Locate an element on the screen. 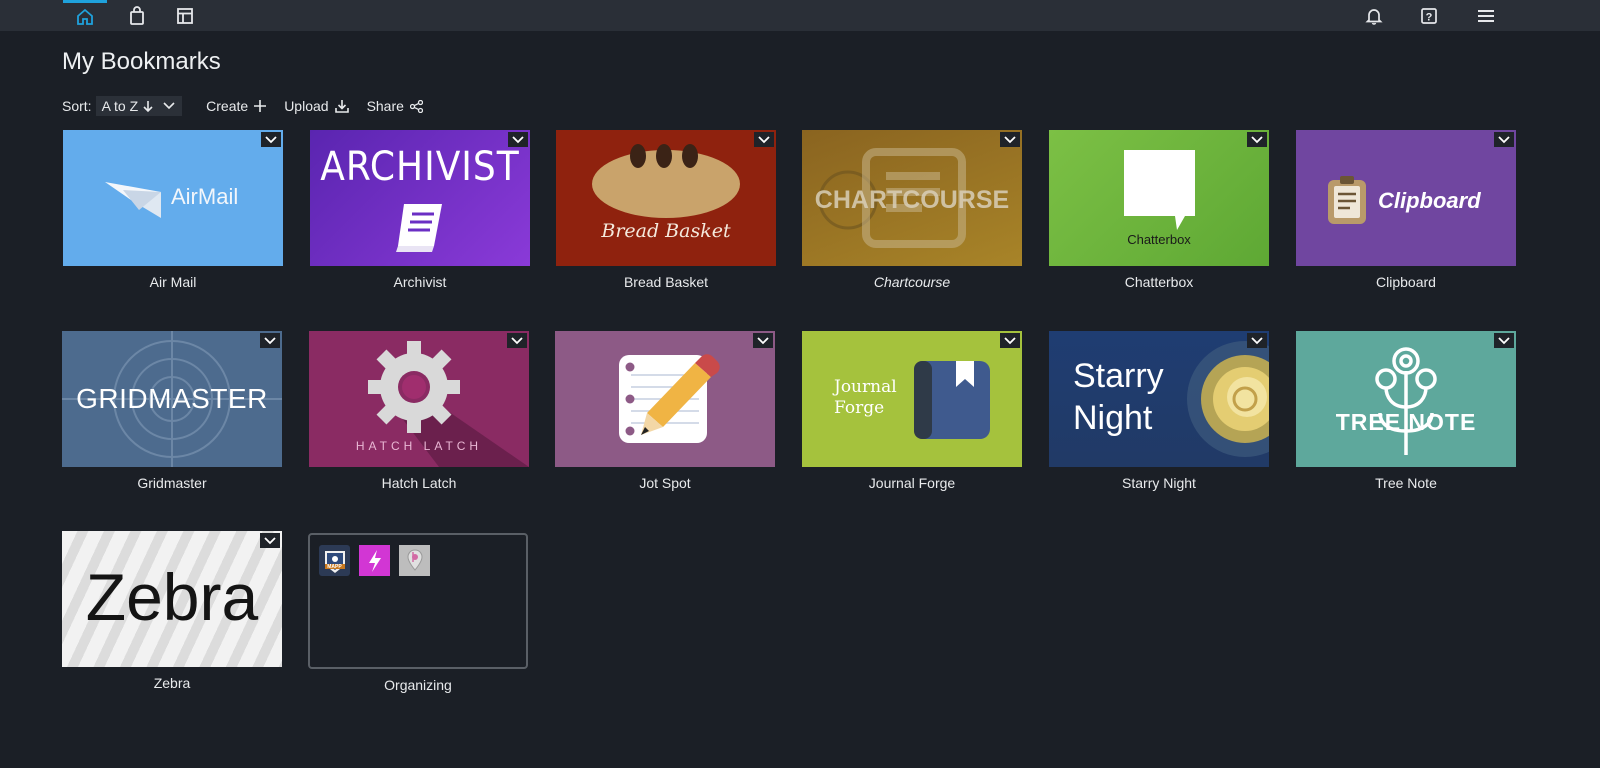  bookmark-tile-archivist: ARCHIVIST Archivist is located at coordinates (420, 210).